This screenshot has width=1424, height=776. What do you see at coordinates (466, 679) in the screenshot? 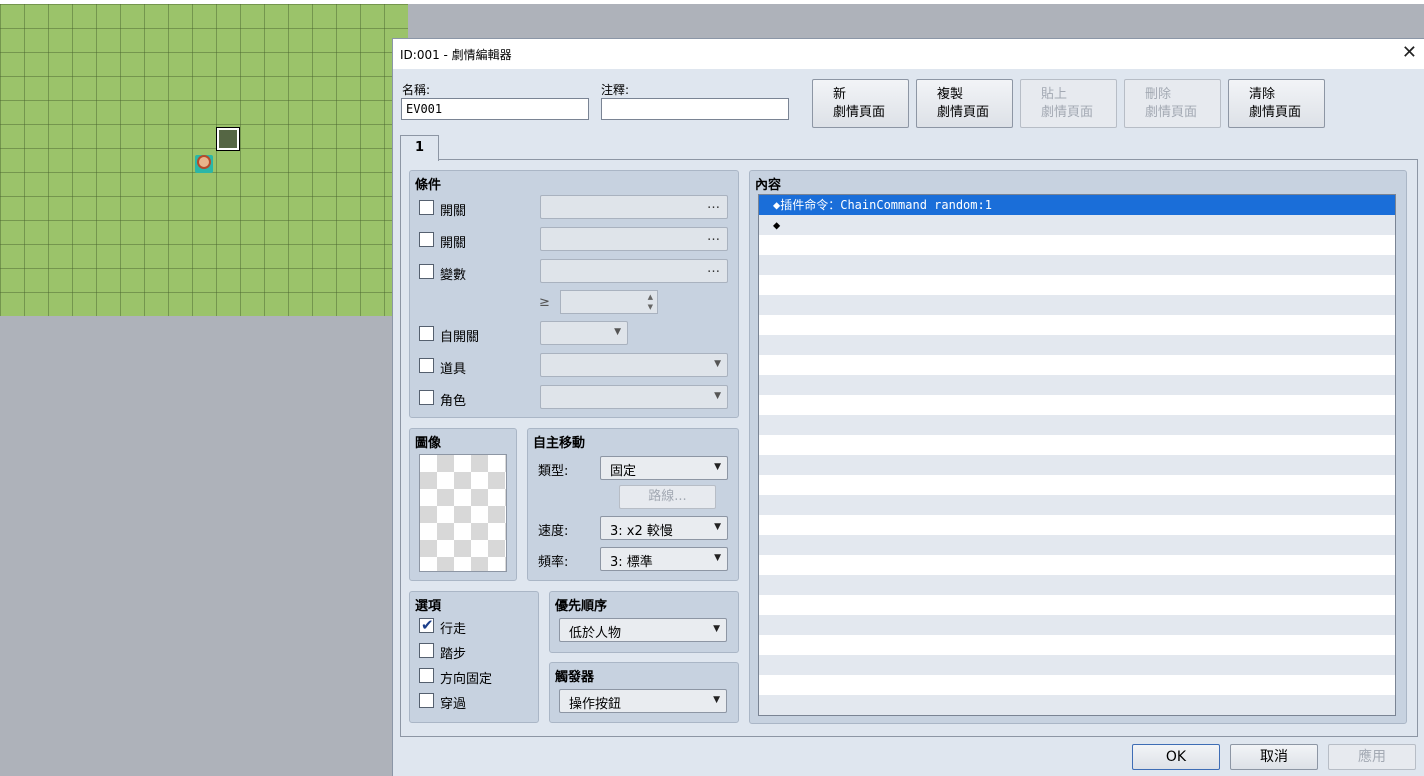
I see `direction-fix-label: 方向固定` at bounding box center [466, 679].